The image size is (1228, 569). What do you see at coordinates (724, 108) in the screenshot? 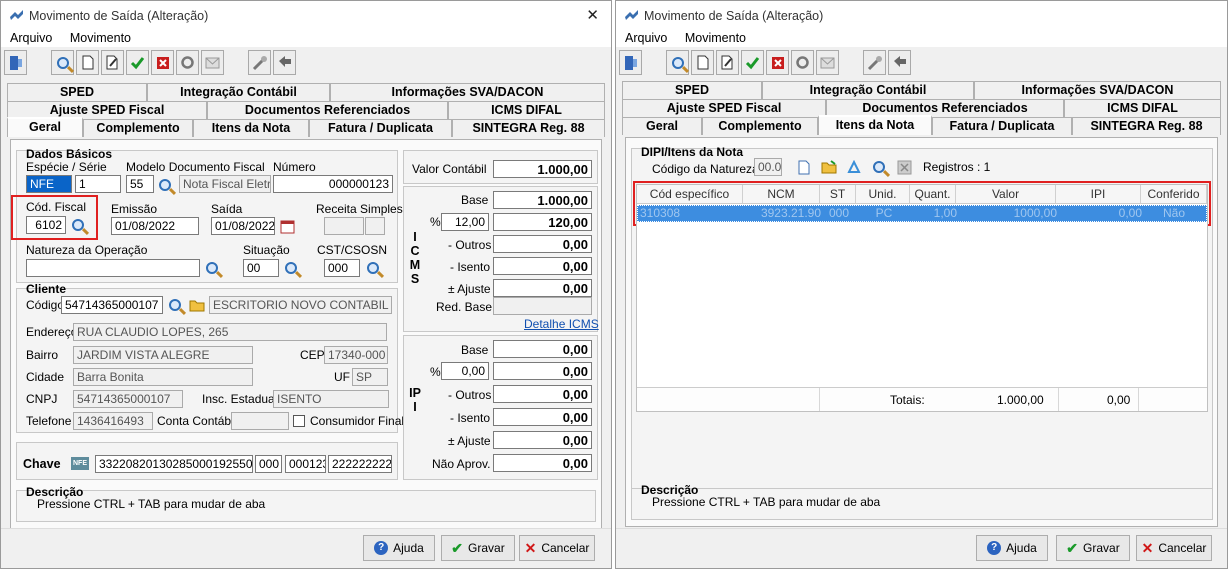
I see `tab-ajuste-sped: Ajuste SPED Fiscal` at bounding box center [724, 108].